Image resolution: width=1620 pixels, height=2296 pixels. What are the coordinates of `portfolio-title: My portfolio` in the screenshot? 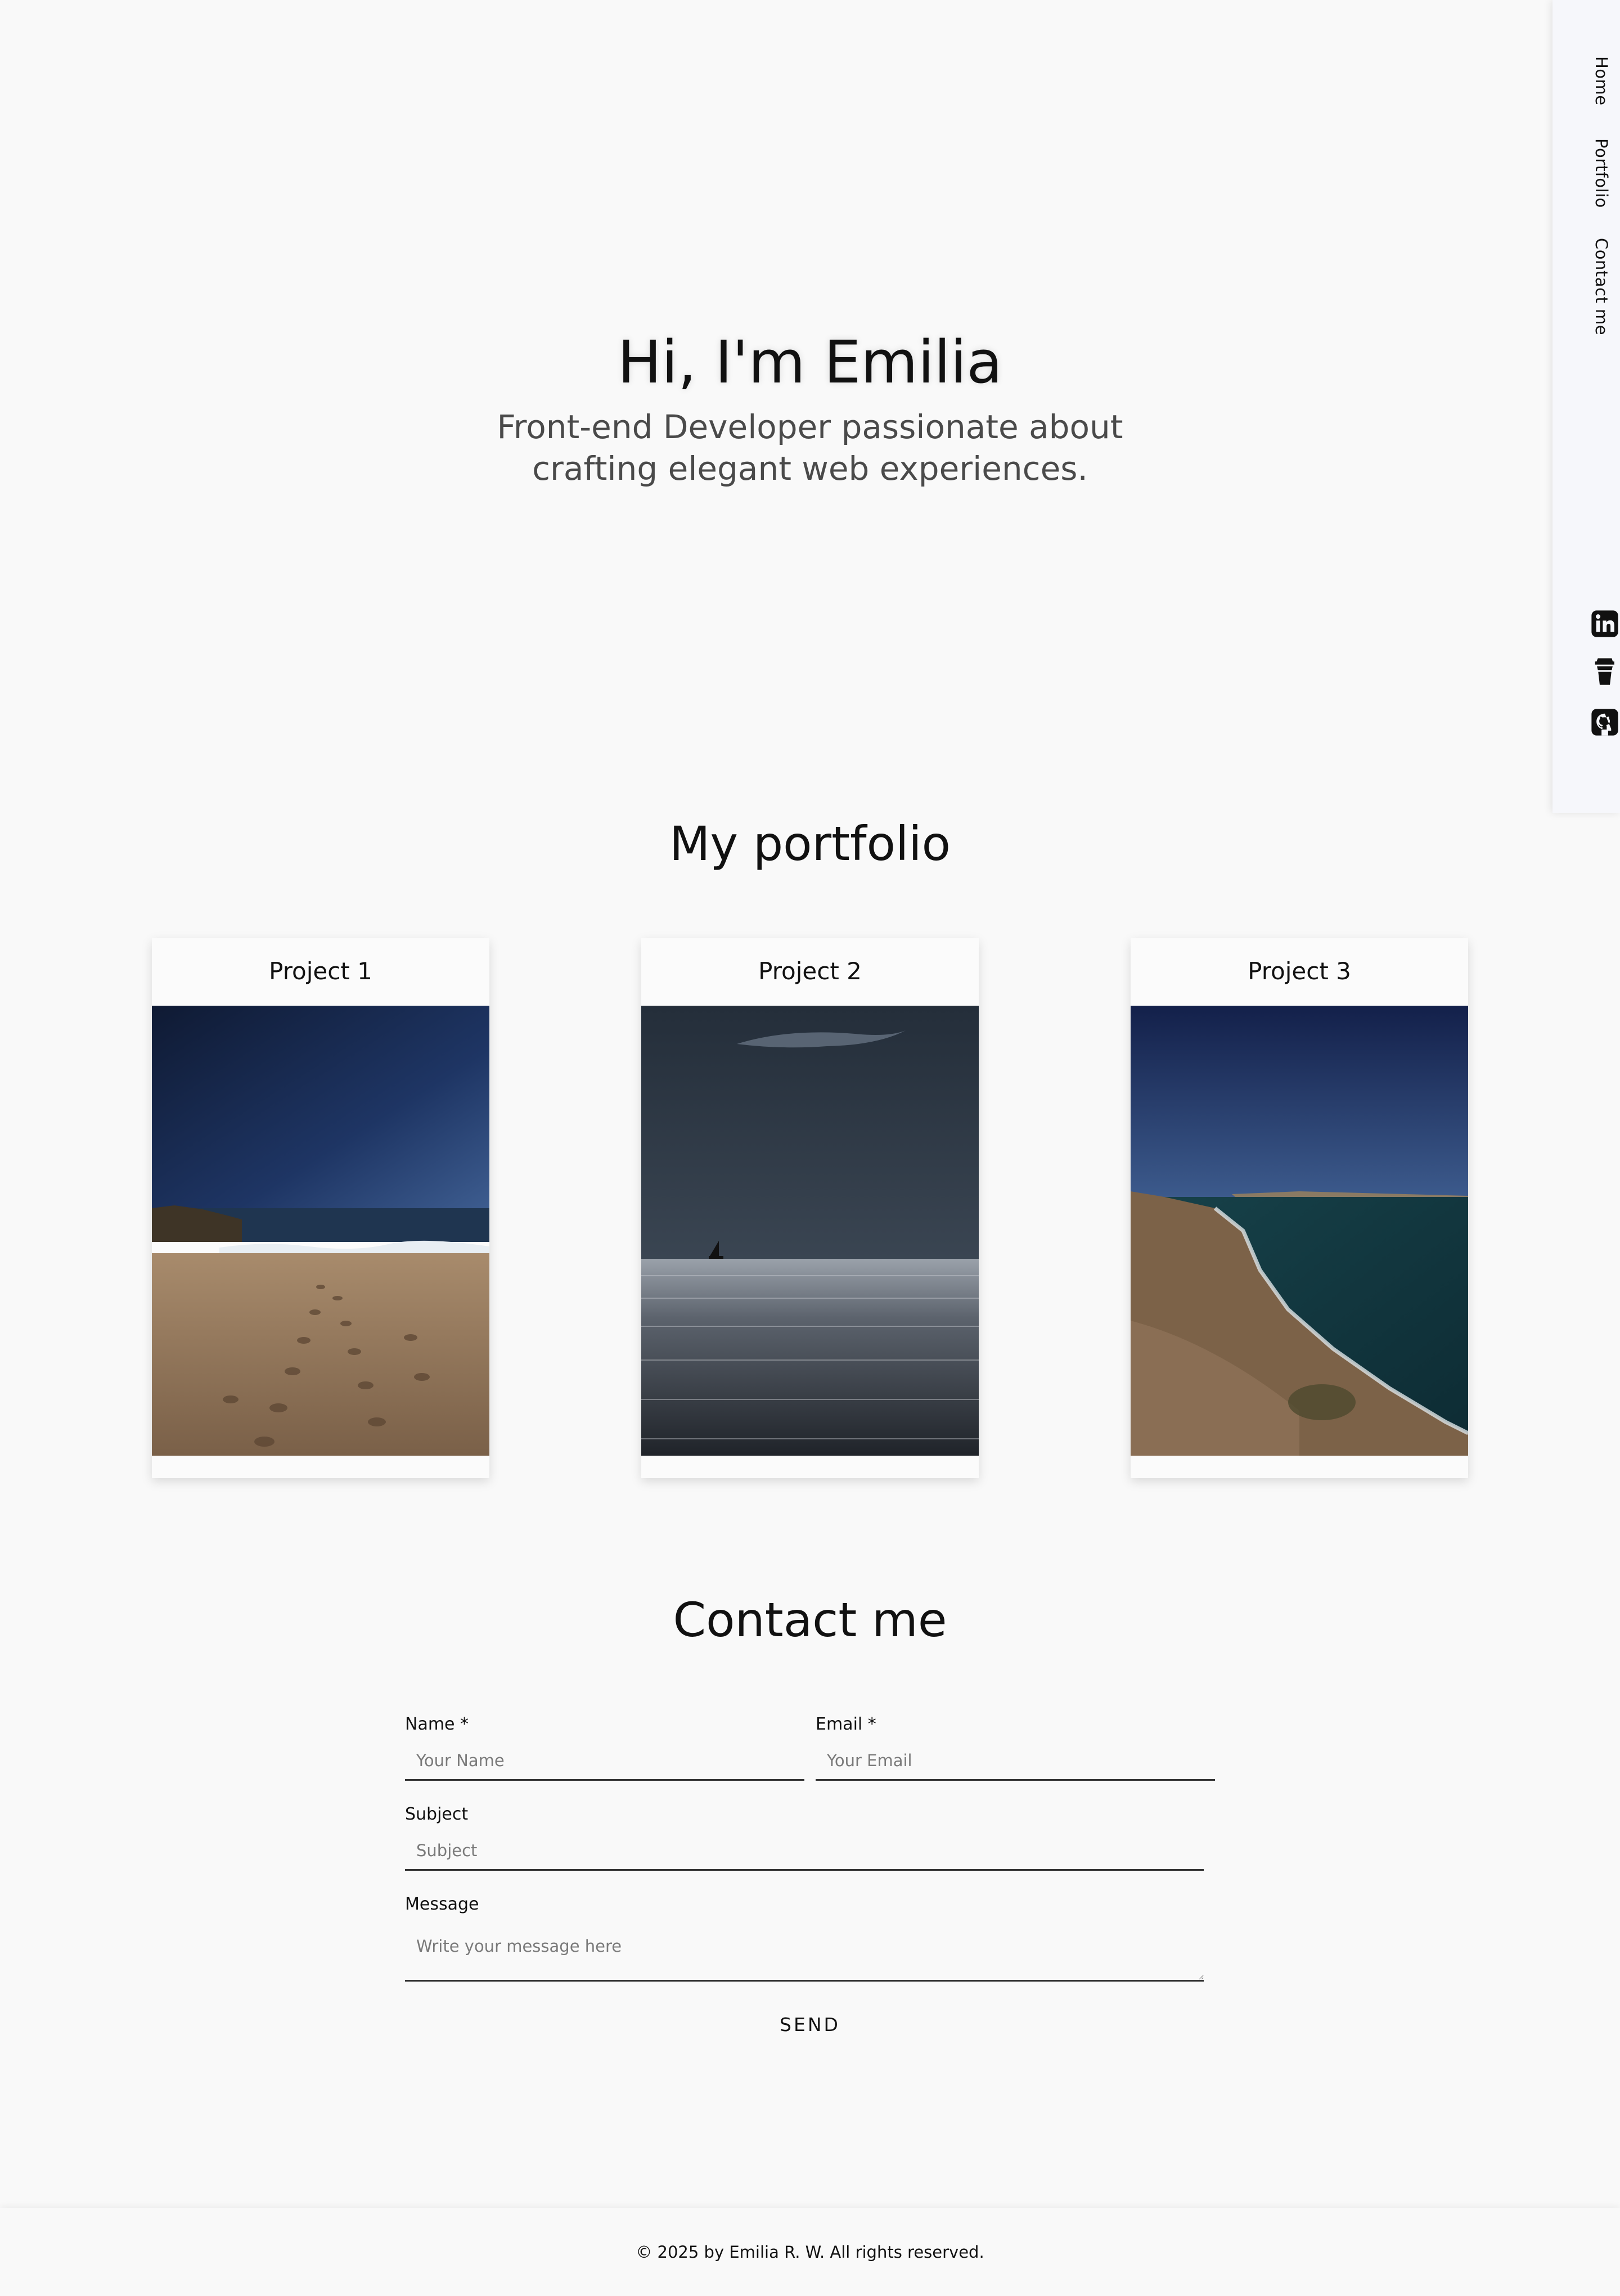 It's located at (810, 843).